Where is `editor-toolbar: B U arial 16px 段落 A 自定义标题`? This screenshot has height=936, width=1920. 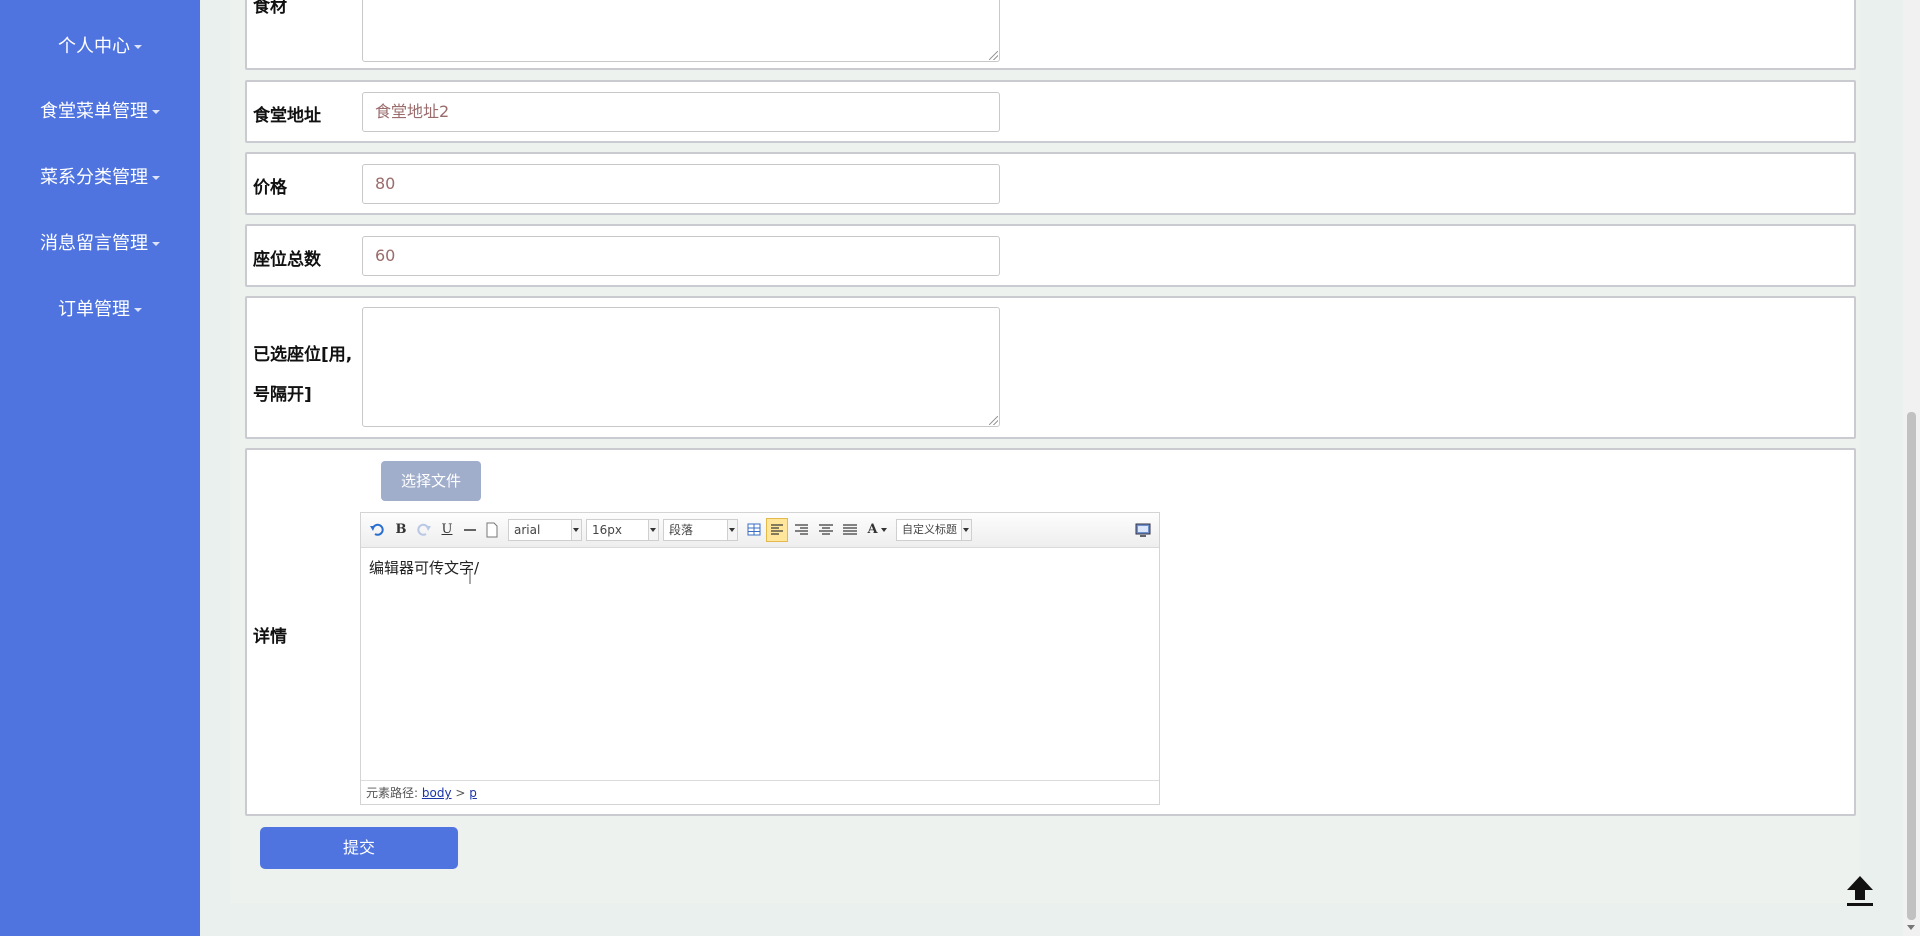
editor-toolbar: B U arial 16px 段落 A 自定义标题 is located at coordinates (760, 530).